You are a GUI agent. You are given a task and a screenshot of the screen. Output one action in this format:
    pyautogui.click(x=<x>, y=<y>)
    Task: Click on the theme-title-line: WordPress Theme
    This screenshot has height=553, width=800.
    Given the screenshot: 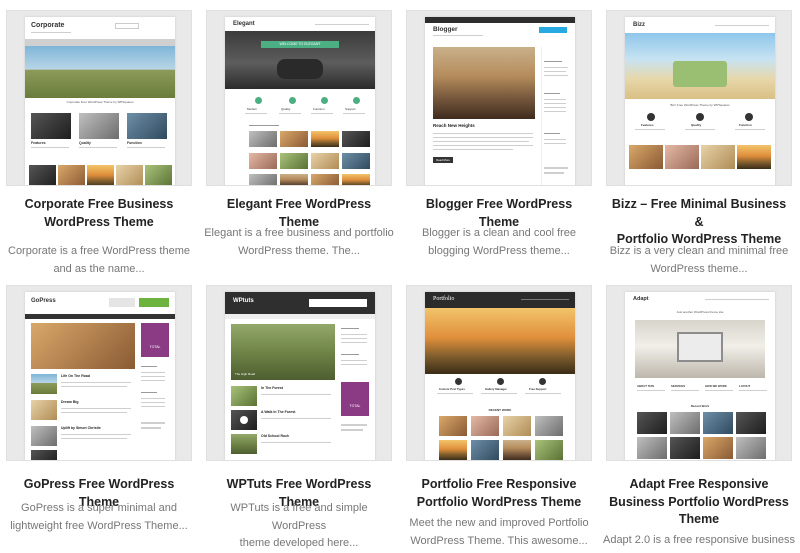 What is the action you would take?
    pyautogui.click(x=99, y=223)
    